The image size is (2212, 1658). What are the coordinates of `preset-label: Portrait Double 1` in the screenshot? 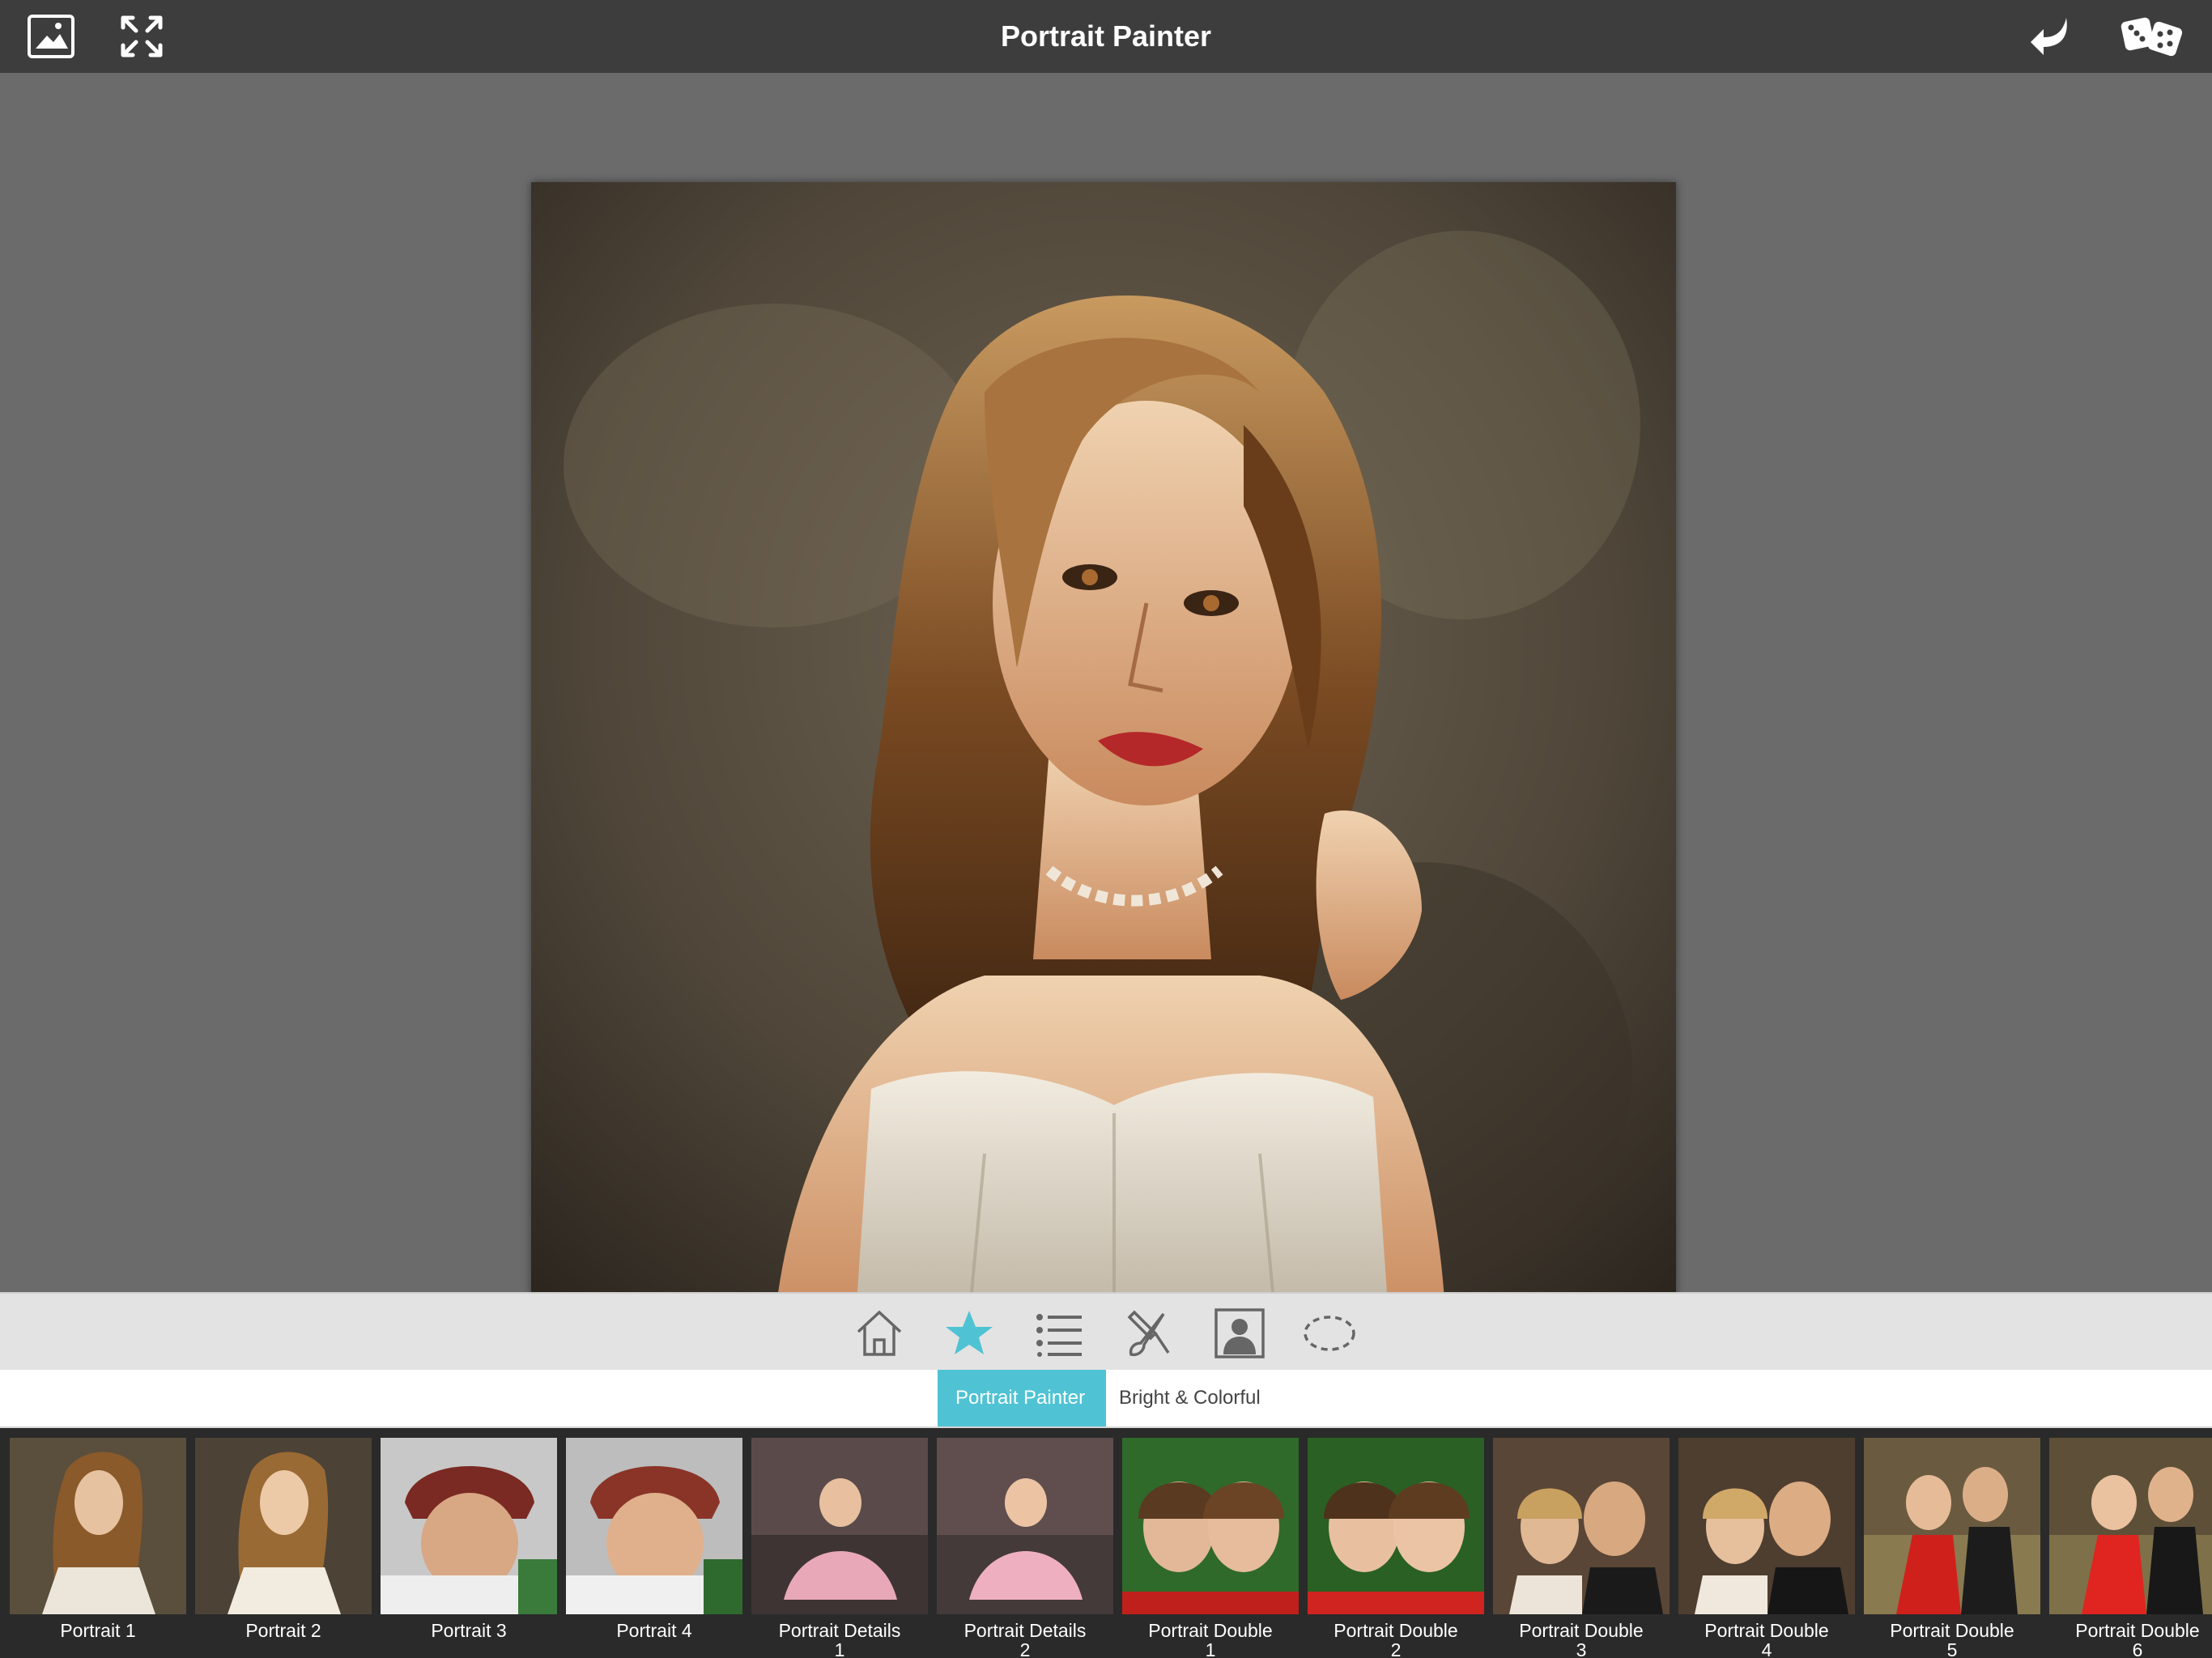 It's located at (1211, 1639).